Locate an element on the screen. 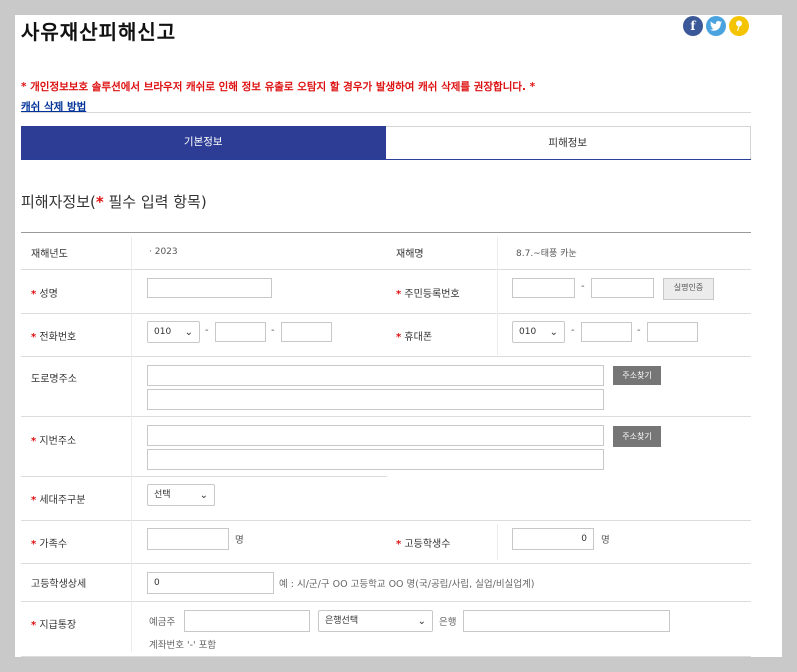 Image resolution: width=797 pixels, height=672 pixels. depositor-label: 예금주 is located at coordinates (162, 622).